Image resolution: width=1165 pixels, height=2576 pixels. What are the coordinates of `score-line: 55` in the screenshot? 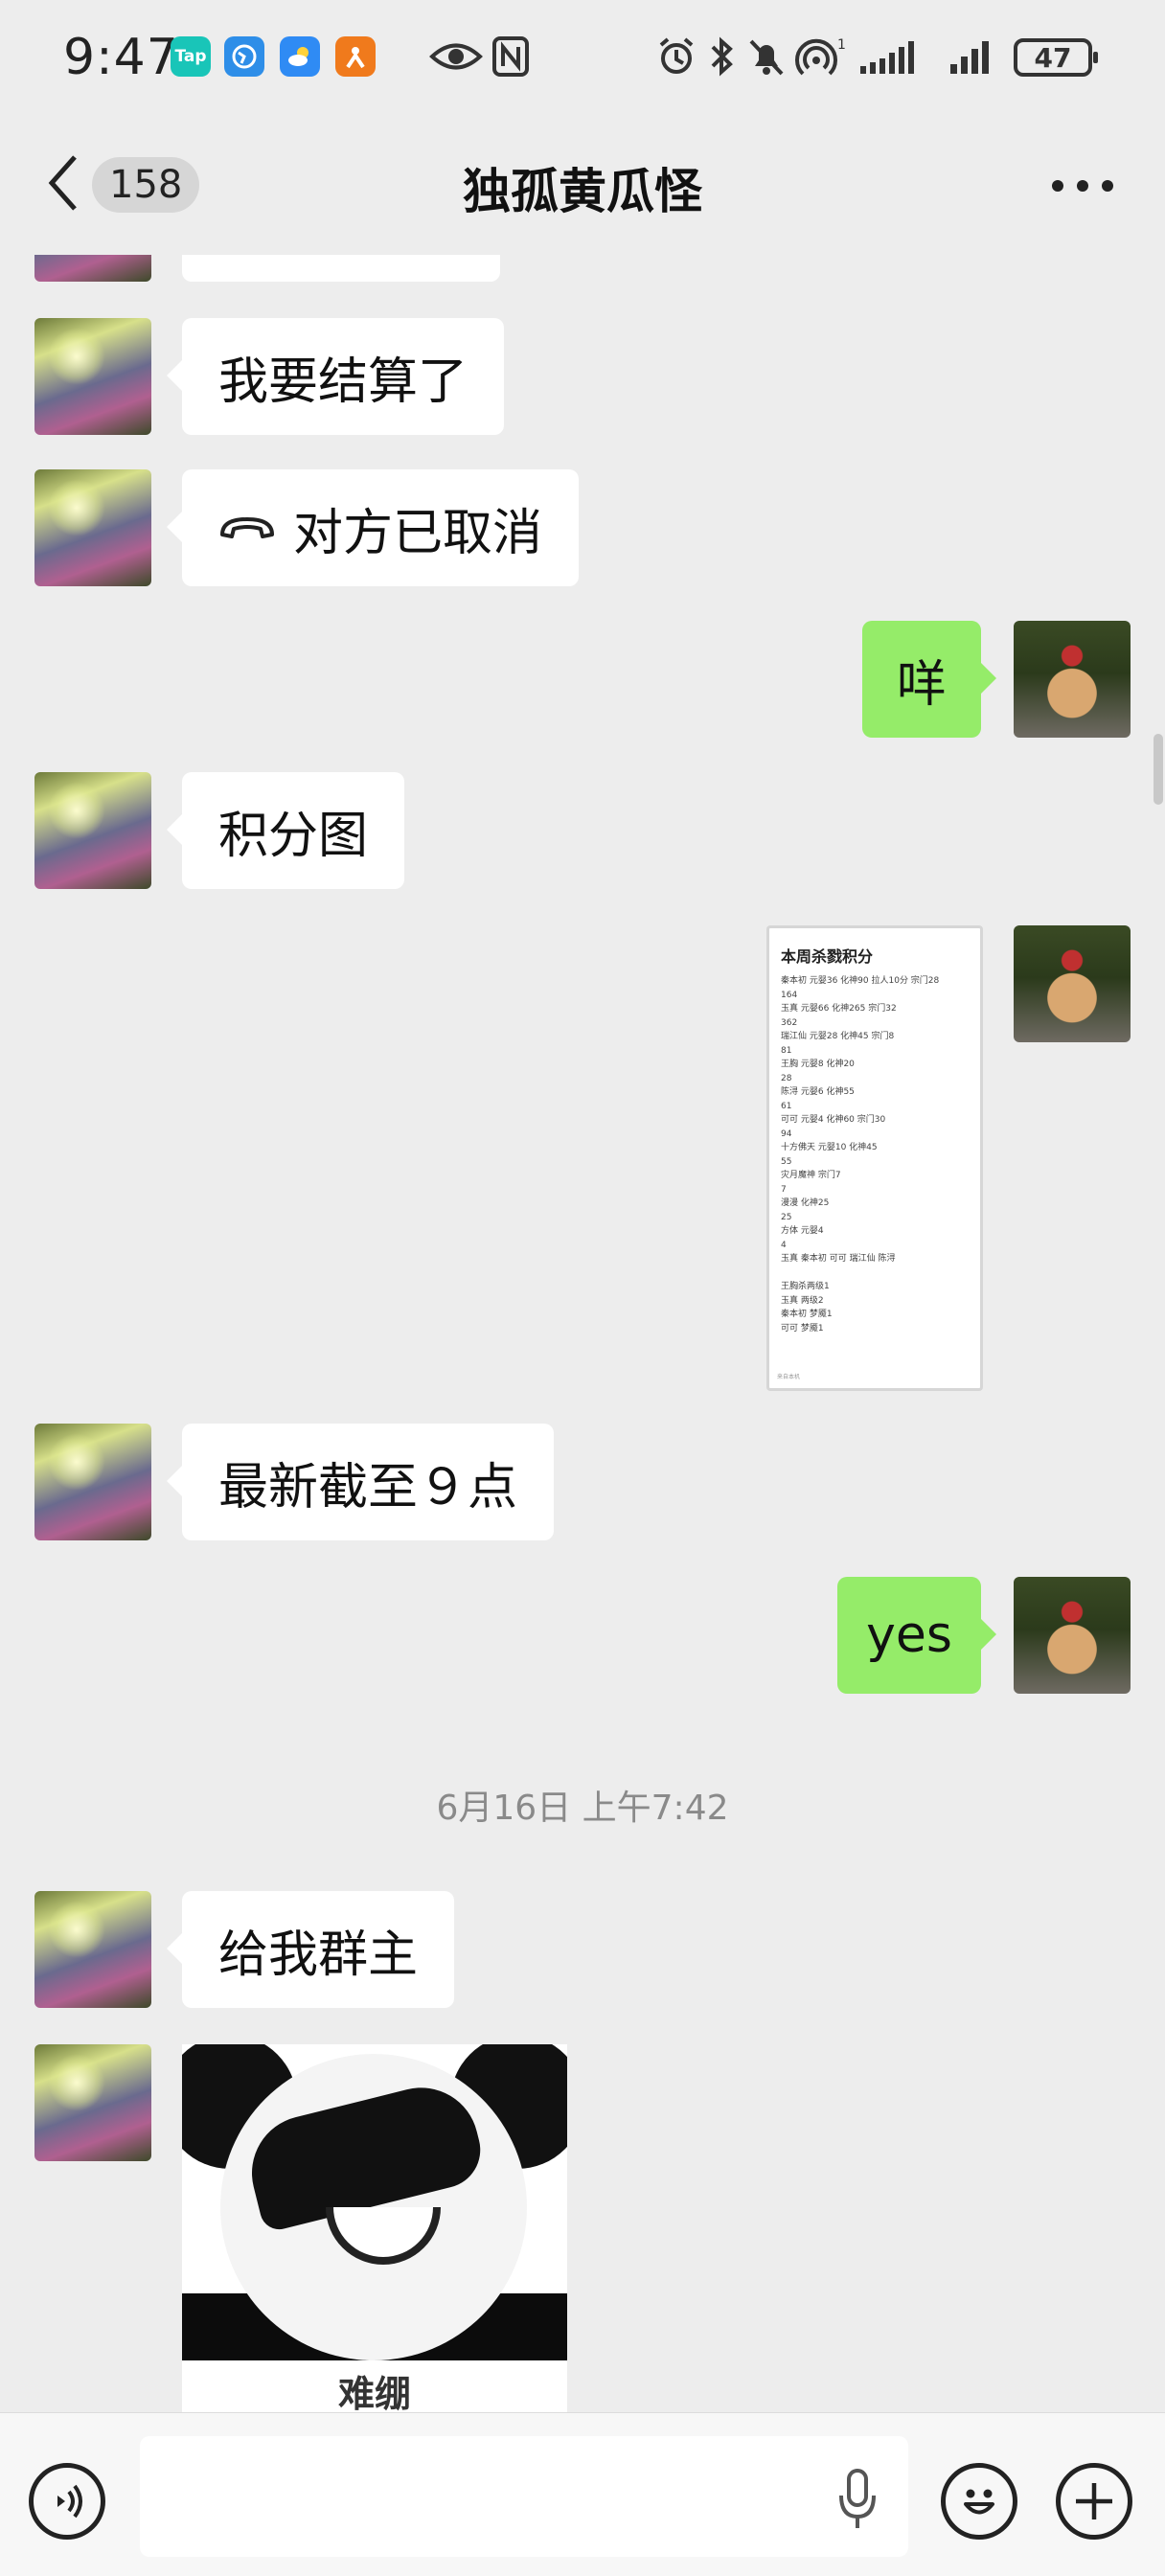 It's located at (787, 1161).